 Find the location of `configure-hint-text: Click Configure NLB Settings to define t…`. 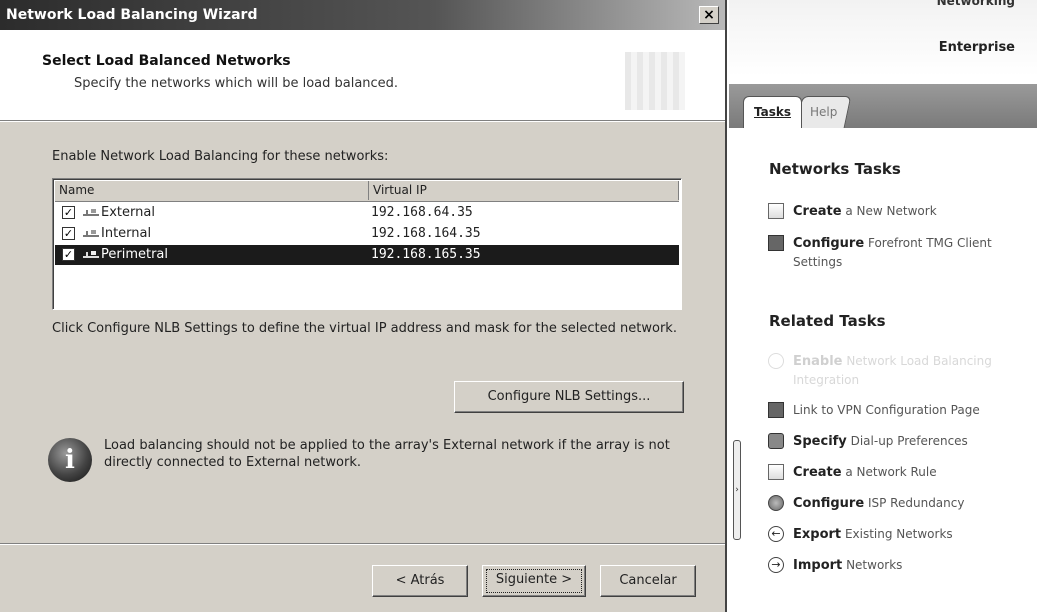

configure-hint-text: Click Configure NLB Settings to define t… is located at coordinates (364, 328).